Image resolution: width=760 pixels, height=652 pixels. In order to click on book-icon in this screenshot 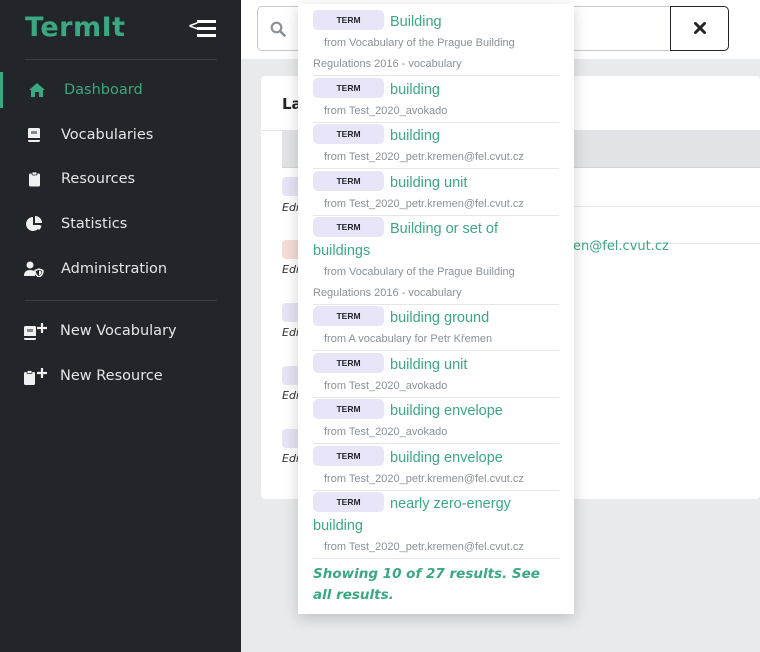, I will do `click(34, 135)`.